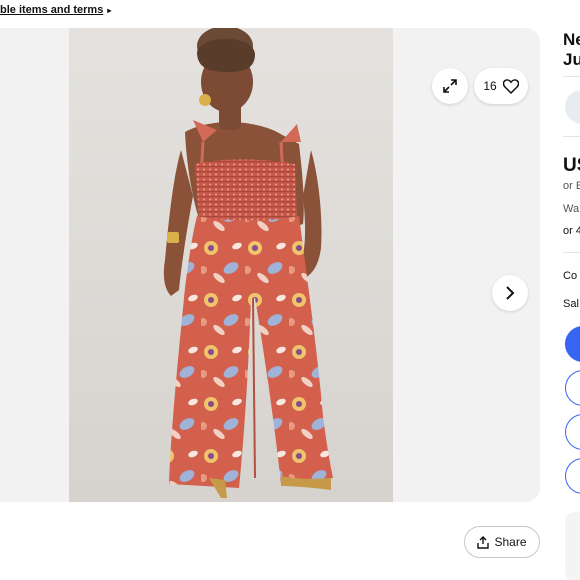  Describe the element at coordinates (571, 290) in the screenshot. I see `listing-details-panel: Ne Ju US or E Wa or 4 Co Sal` at that location.